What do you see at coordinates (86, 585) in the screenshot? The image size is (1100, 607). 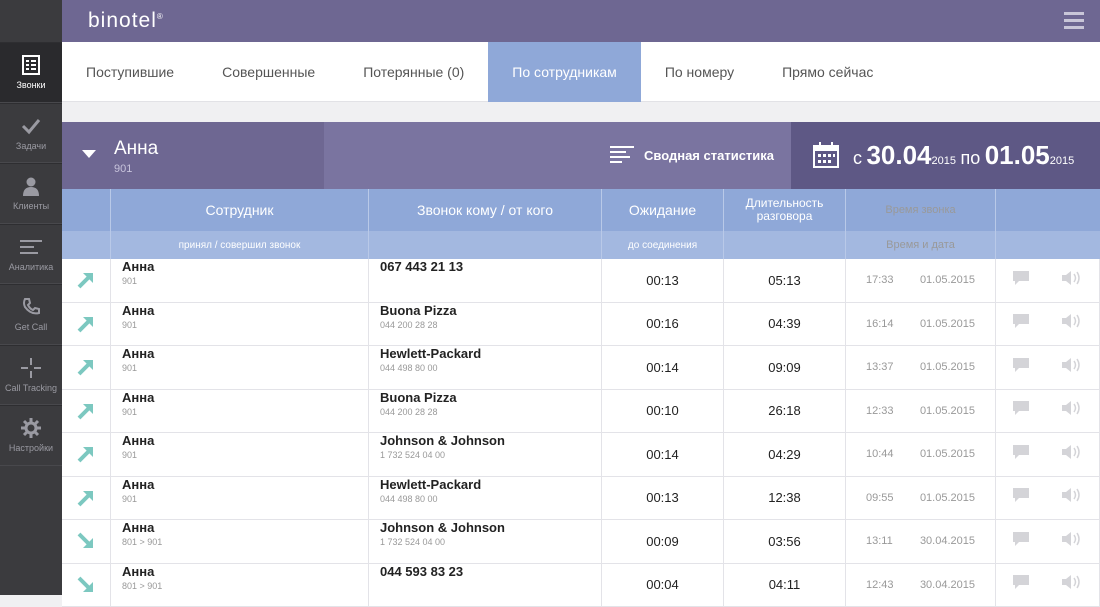 I see `incoming-call-icon` at bounding box center [86, 585].